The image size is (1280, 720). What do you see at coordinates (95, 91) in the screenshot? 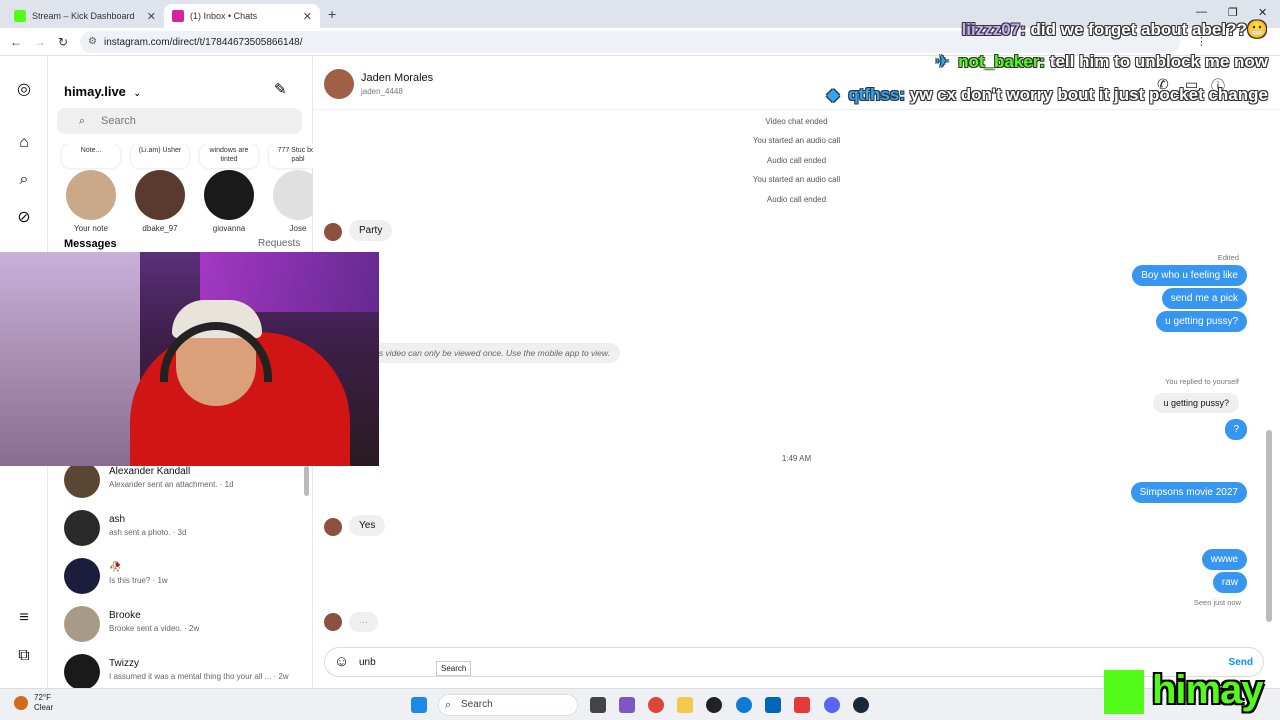
I see `account-username: himay.live` at bounding box center [95, 91].